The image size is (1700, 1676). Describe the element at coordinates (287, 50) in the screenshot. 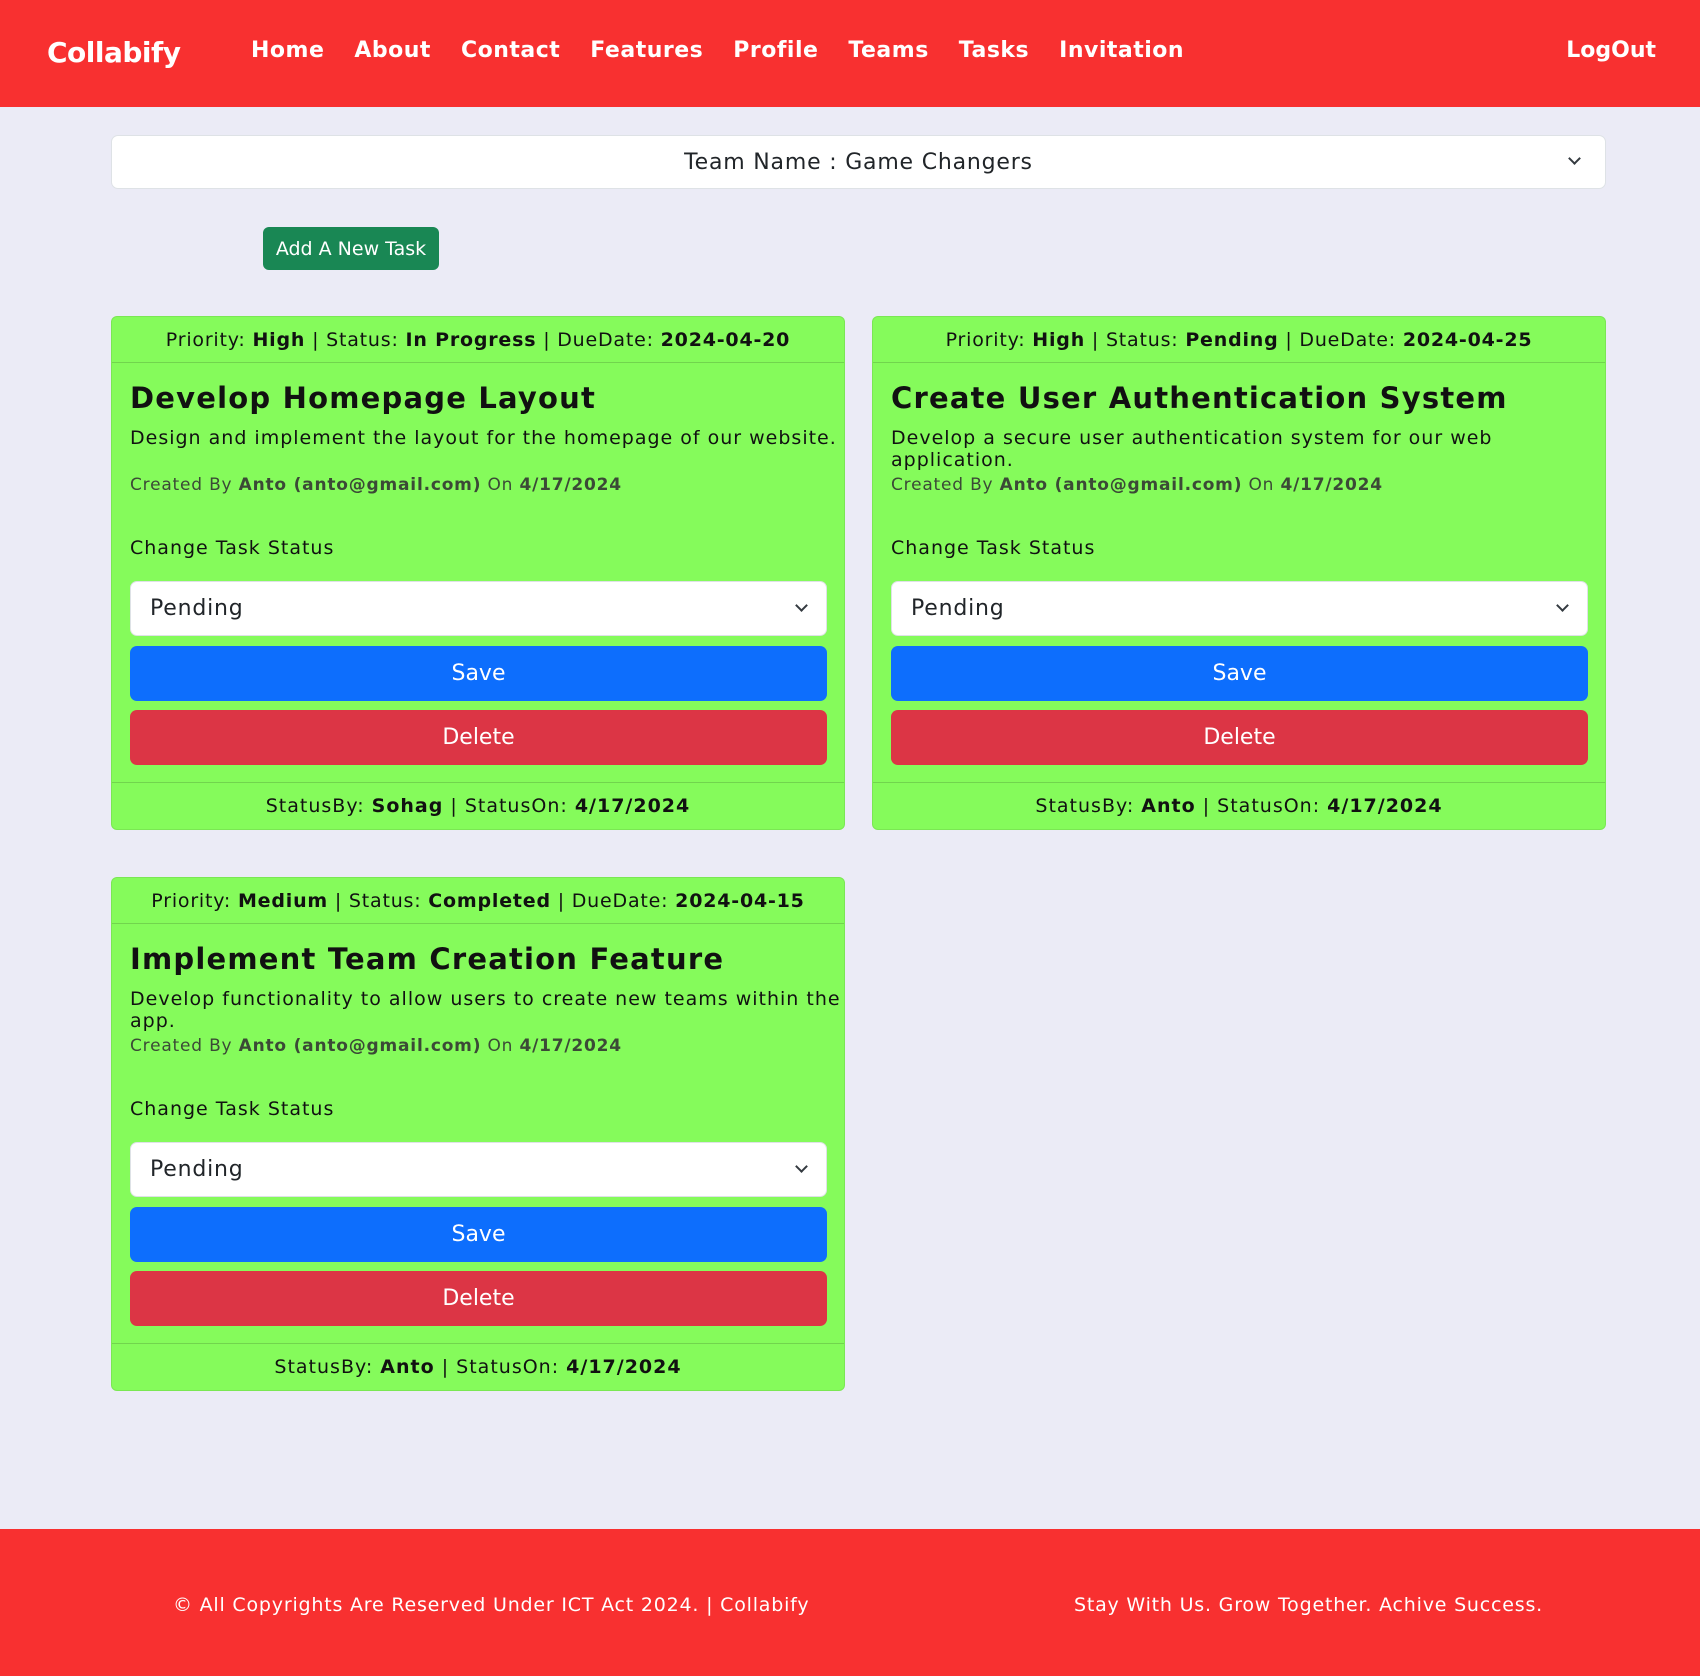

I see `nav-link-home: Home` at that location.